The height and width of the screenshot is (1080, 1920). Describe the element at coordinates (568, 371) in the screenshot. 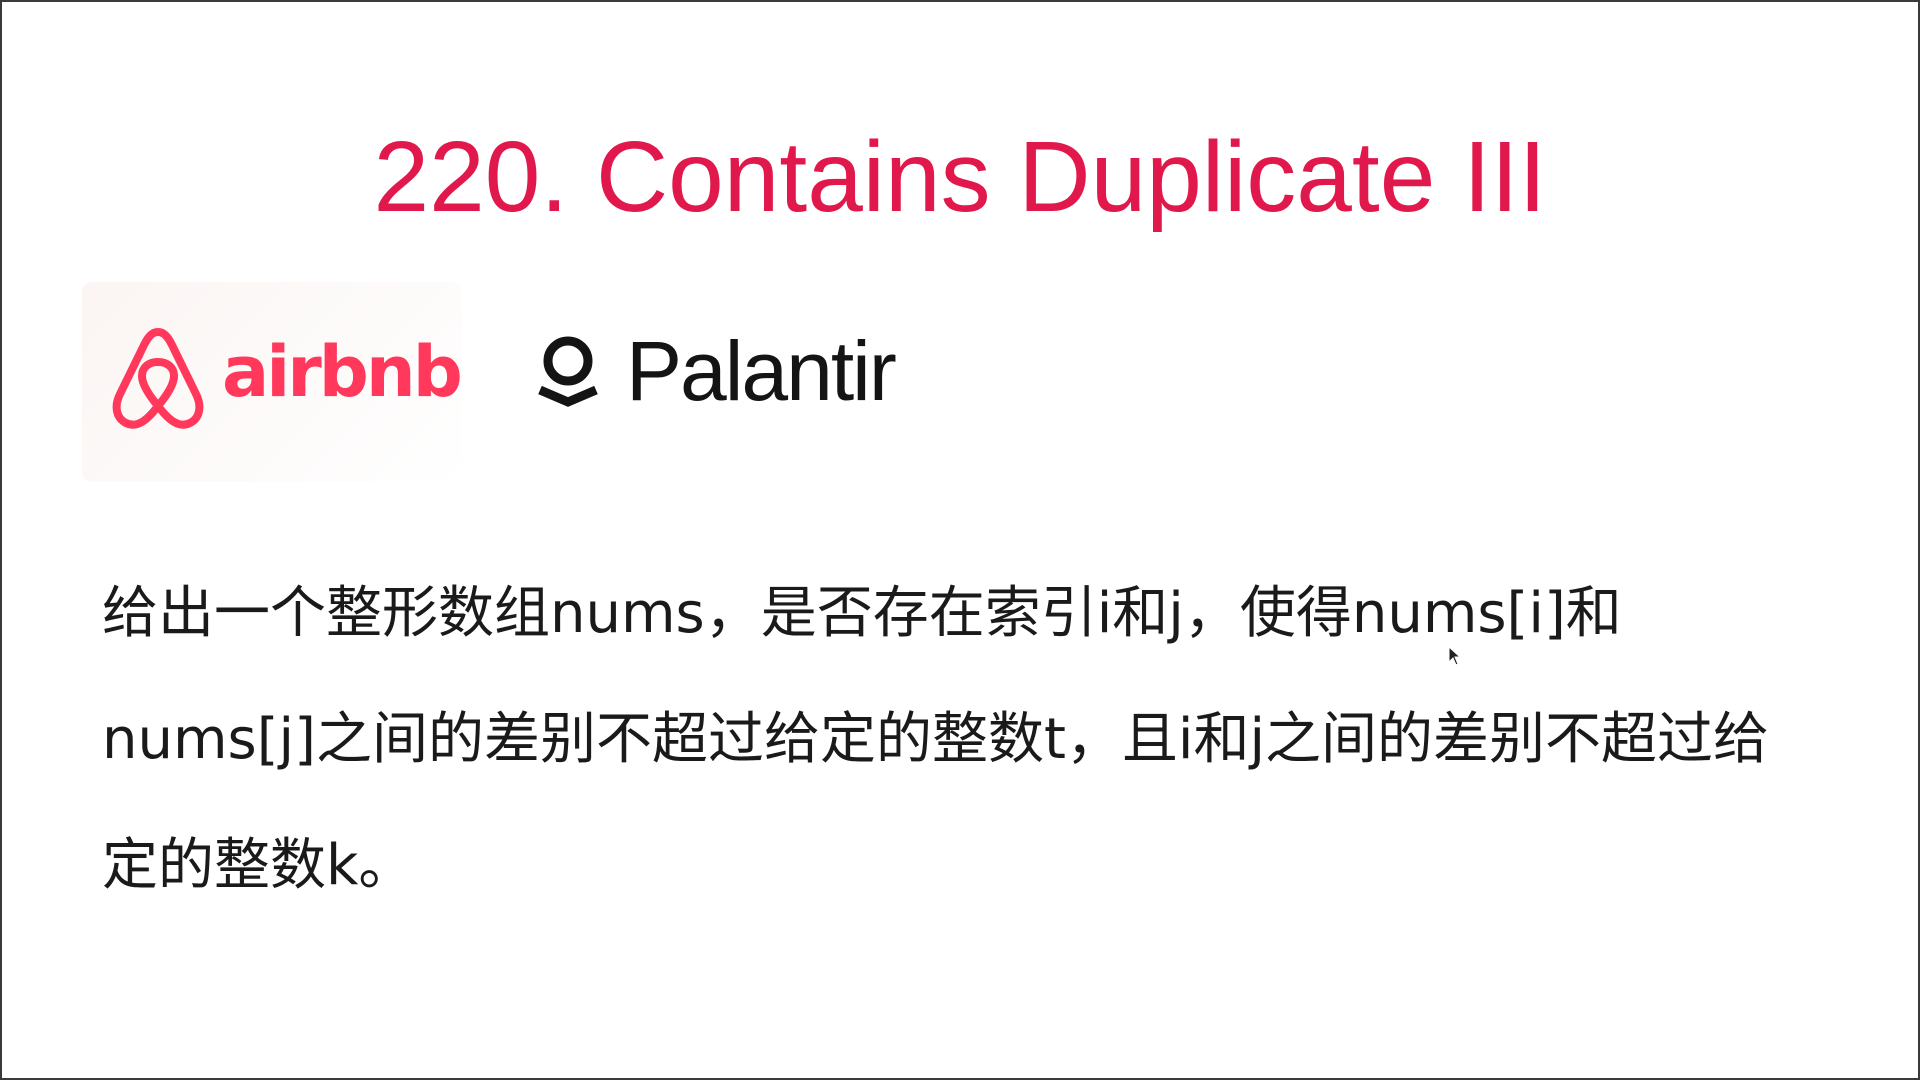

I see `palantir-icon` at that location.